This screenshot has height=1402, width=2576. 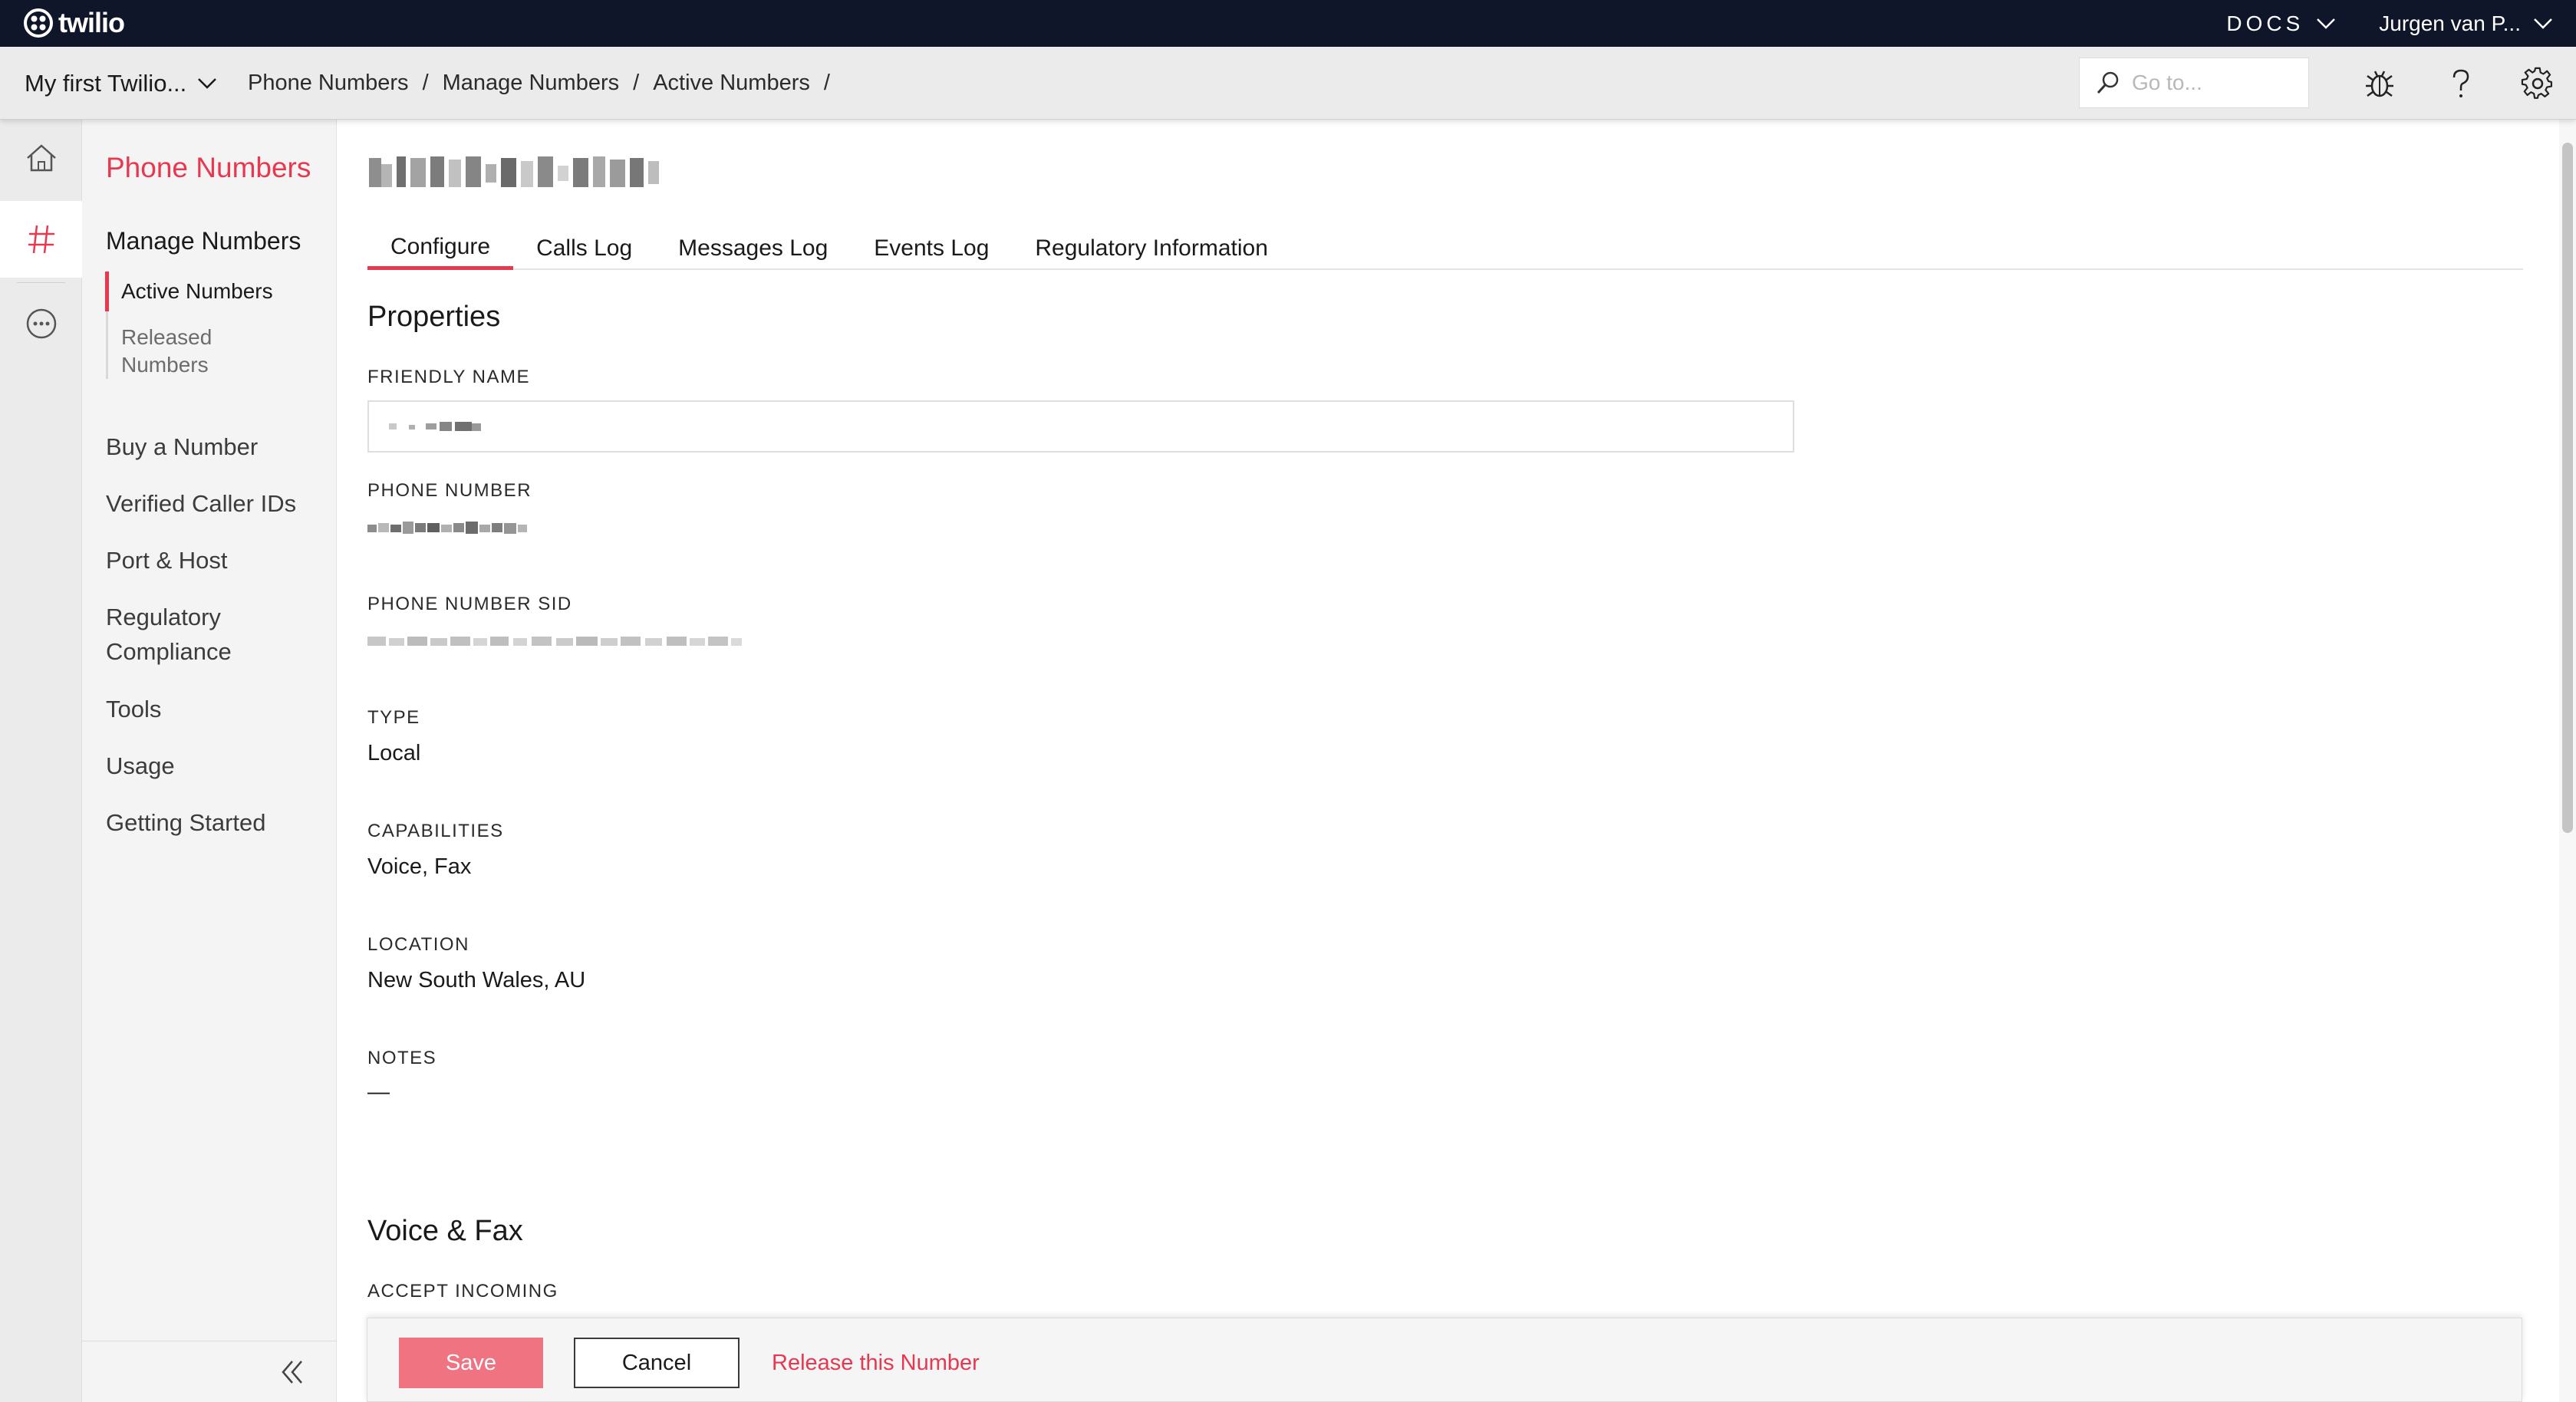 I want to click on more-icon, so click(x=41, y=323).